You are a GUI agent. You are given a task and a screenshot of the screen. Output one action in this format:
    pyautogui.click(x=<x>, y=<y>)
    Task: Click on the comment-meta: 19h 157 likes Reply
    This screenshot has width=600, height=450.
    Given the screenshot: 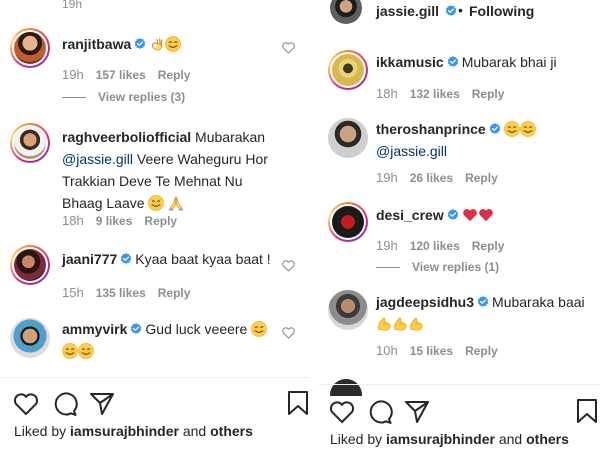 What is the action you would take?
    pyautogui.click(x=126, y=74)
    